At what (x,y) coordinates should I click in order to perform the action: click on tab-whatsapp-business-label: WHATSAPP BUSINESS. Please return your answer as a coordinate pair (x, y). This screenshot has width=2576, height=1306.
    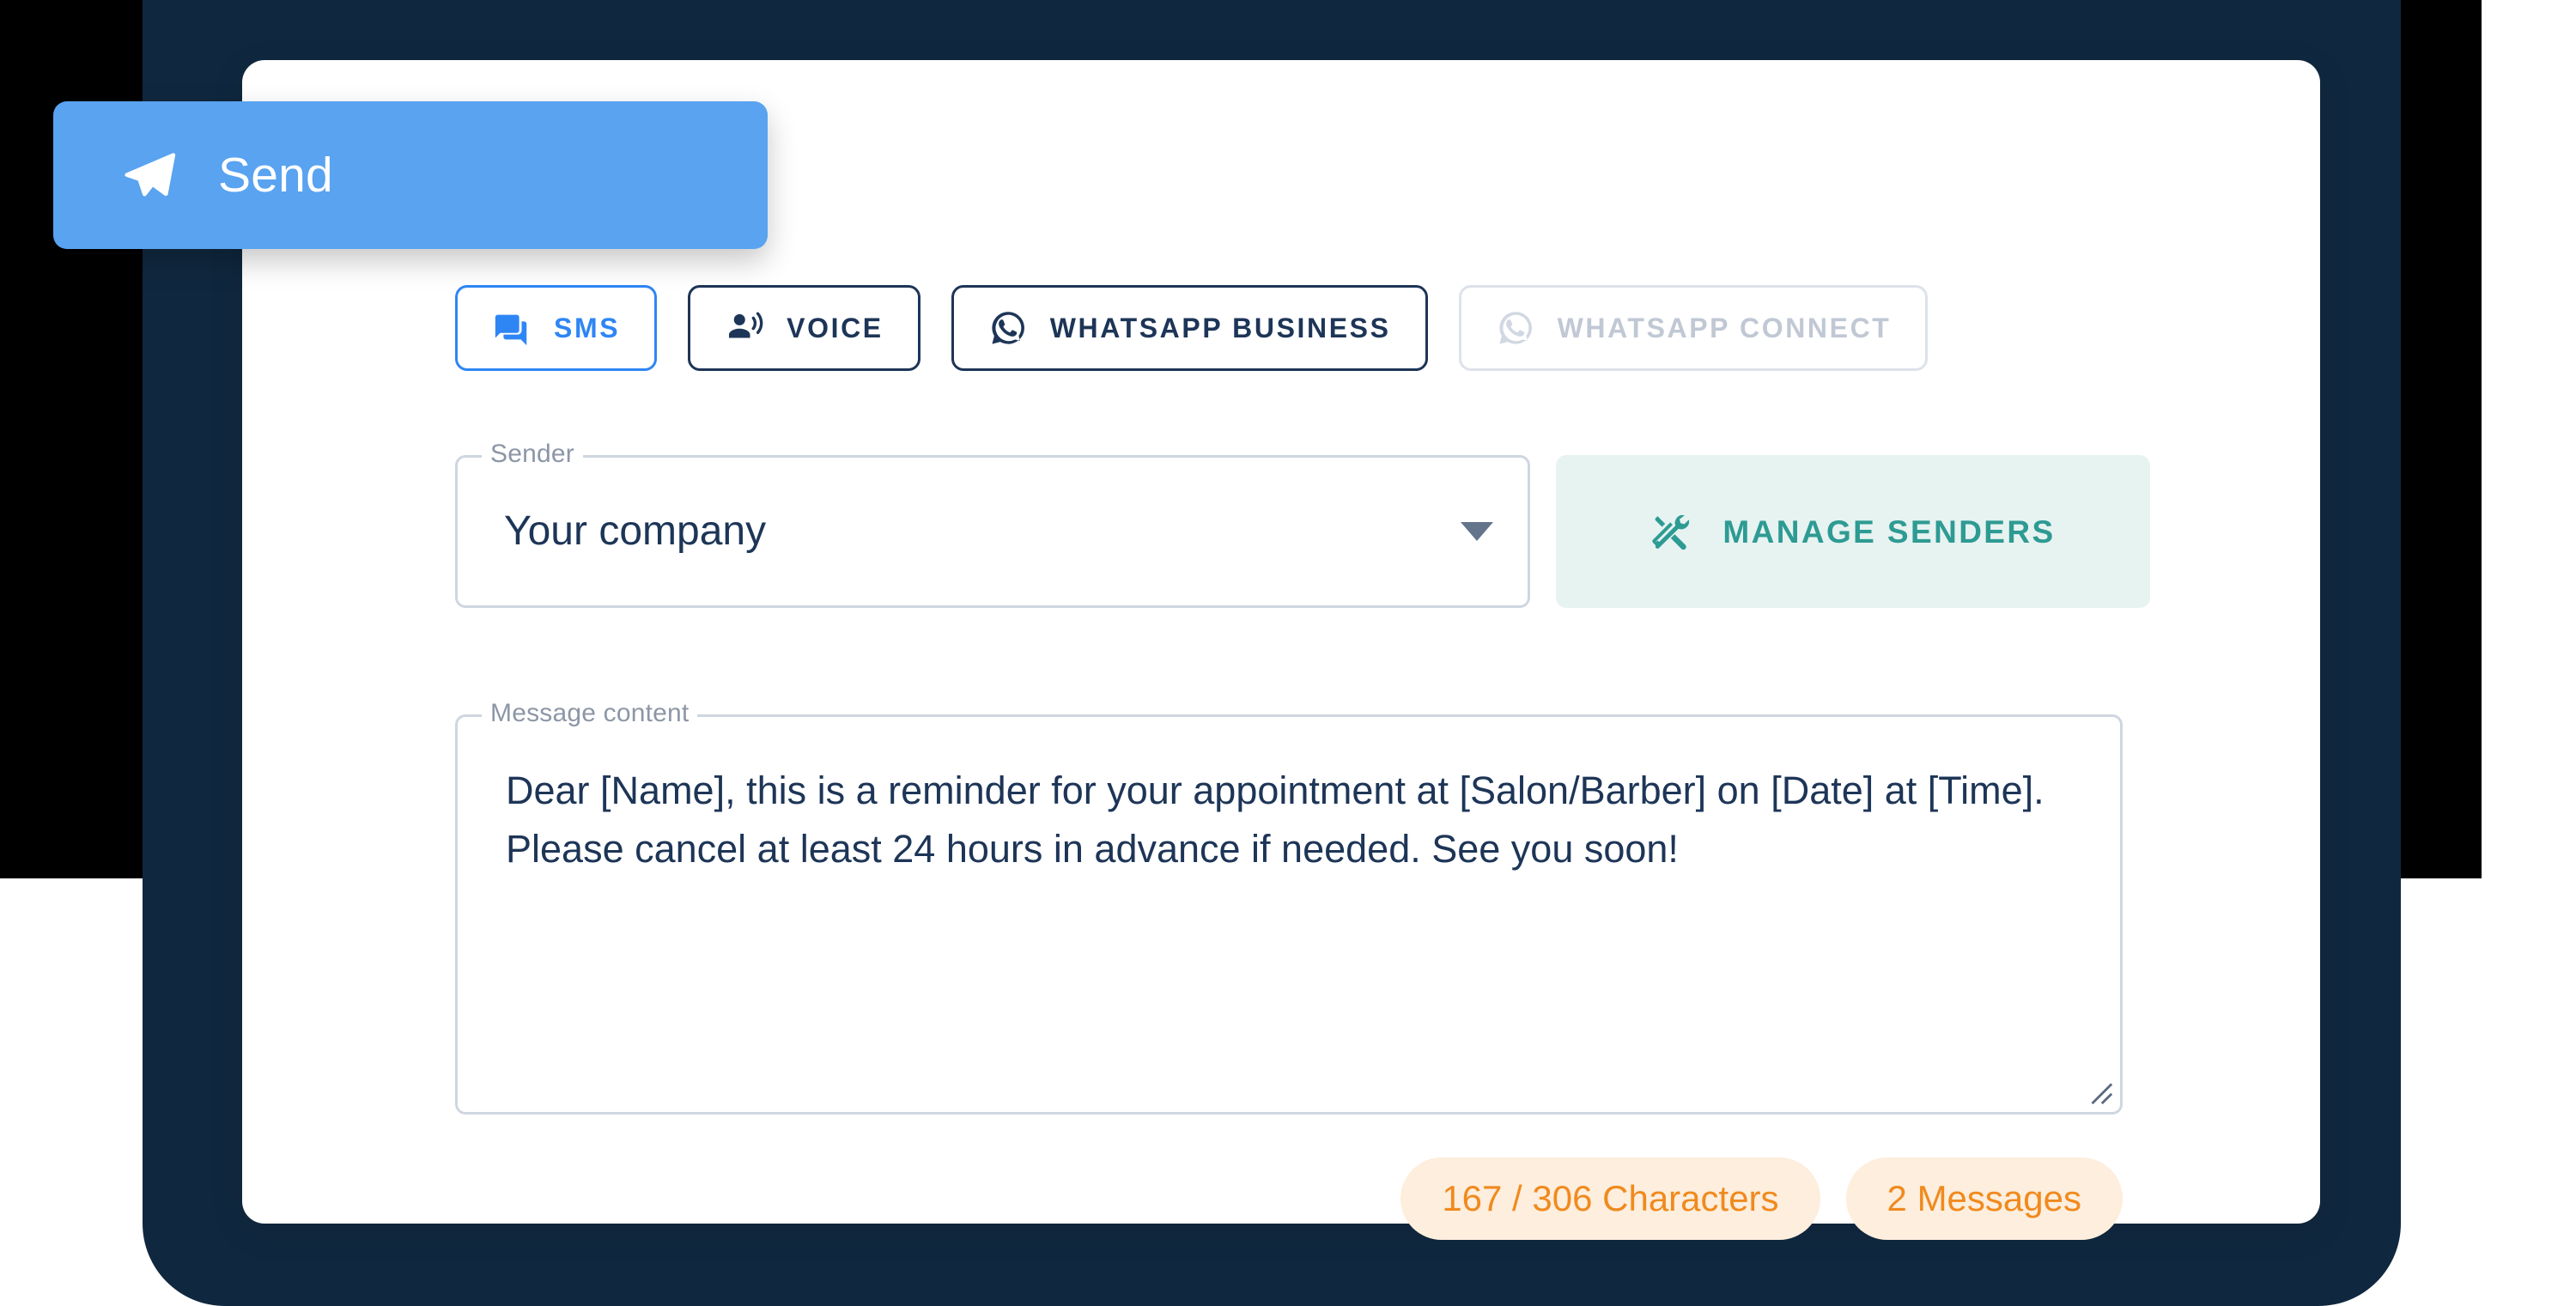
    Looking at the image, I should click on (1220, 328).